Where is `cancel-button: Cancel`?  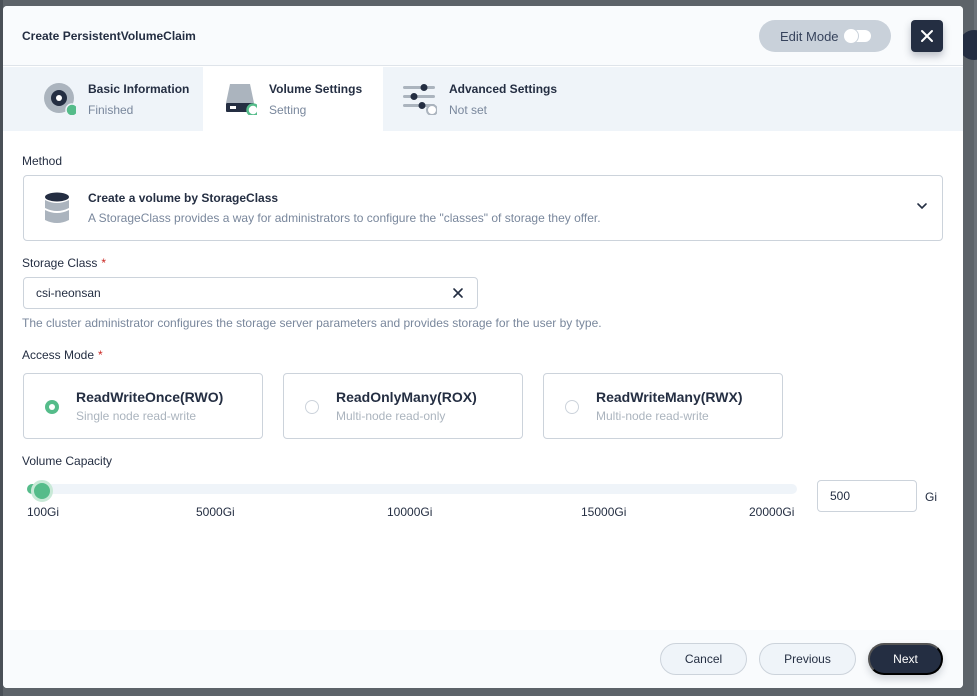 cancel-button: Cancel is located at coordinates (703, 659).